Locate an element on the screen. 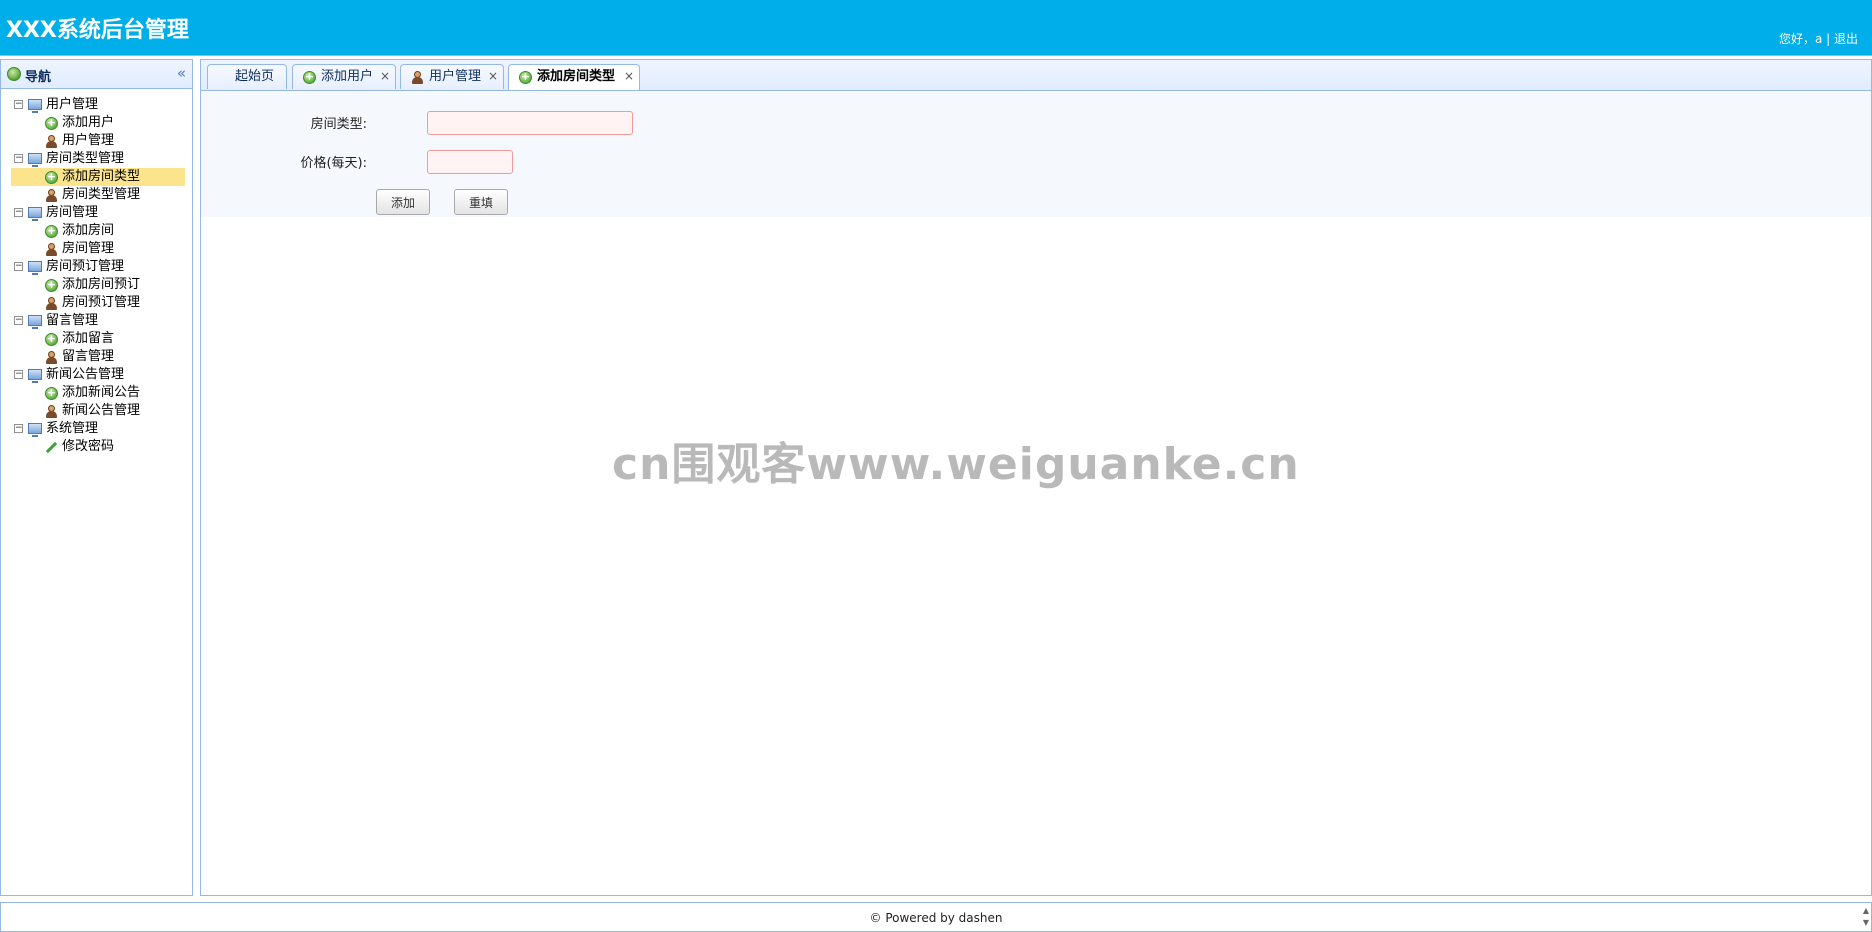 The width and height of the screenshot is (1872, 932). tree-item-add-user: + 添加用户 is located at coordinates (96, 123).